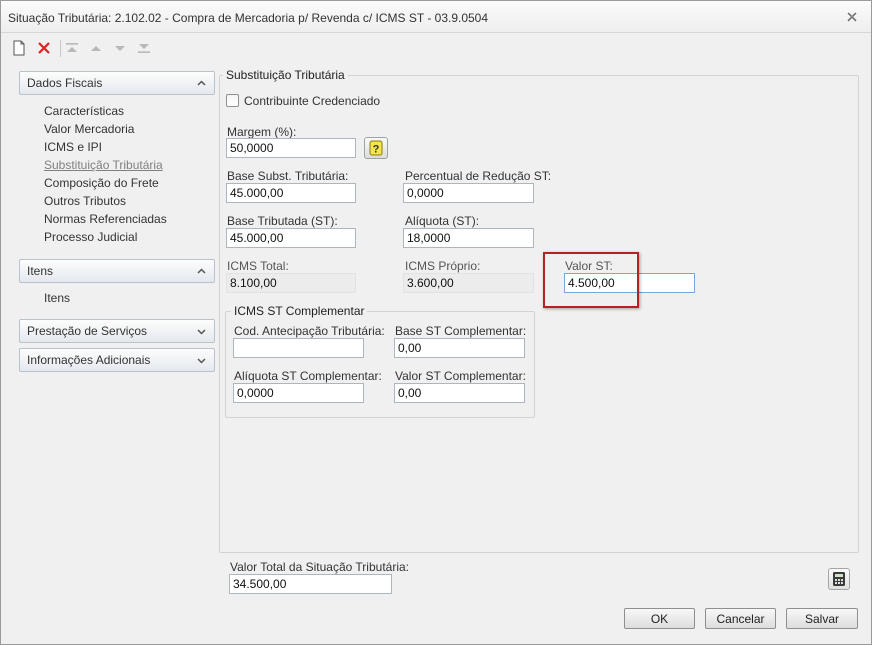 The image size is (872, 645). Describe the element at coordinates (89, 360) in the screenshot. I see `accordion-label: Informações Adicionais` at that location.